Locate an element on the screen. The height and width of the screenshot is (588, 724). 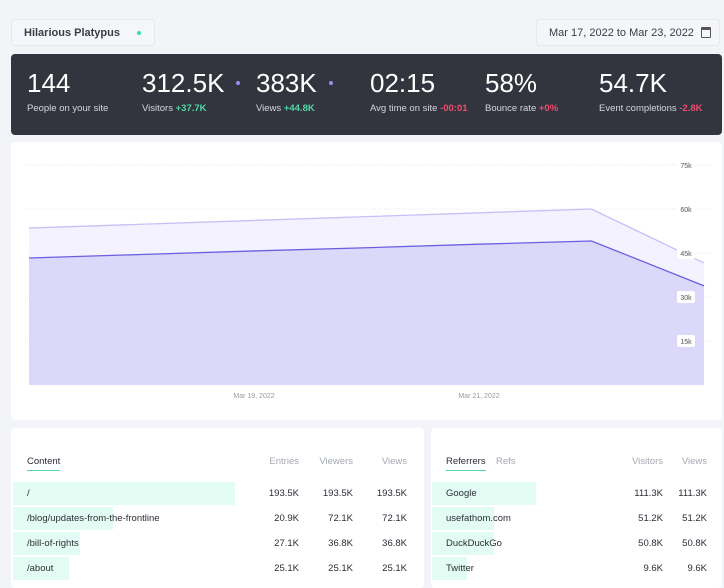
entries-value: 193.5K is located at coordinates (283, 493).